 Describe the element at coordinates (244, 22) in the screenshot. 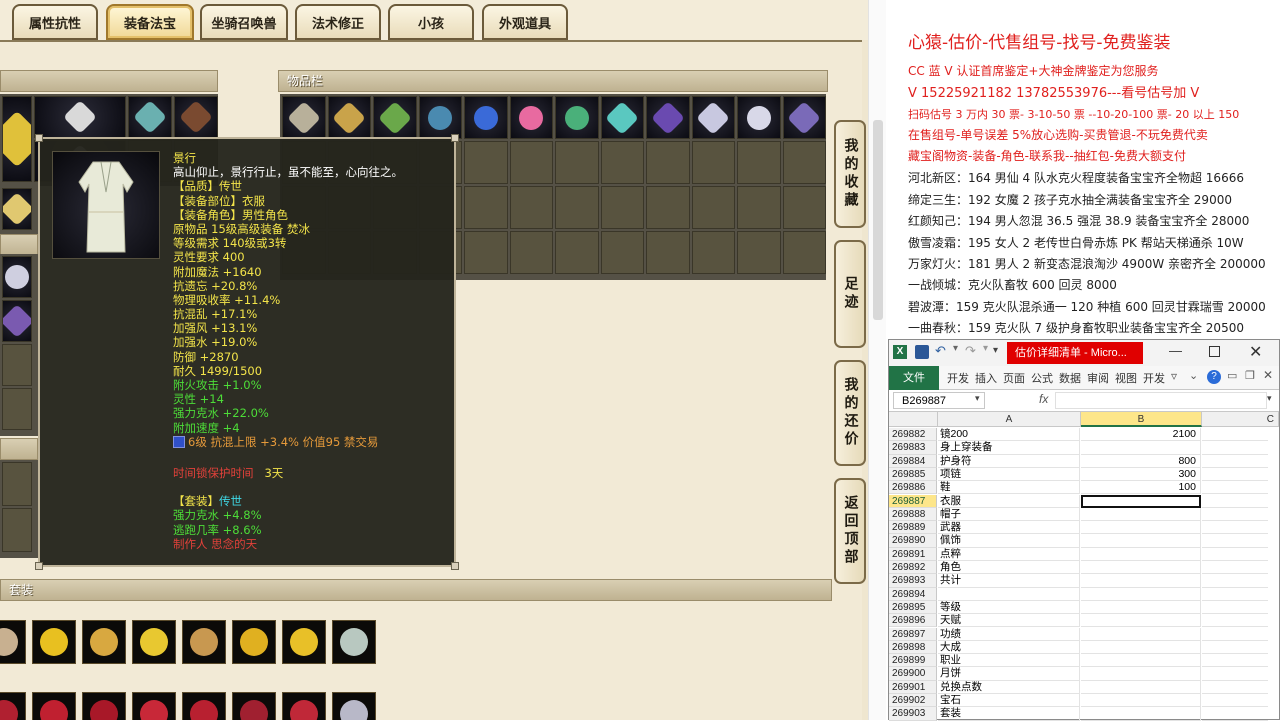

I see `tab-mounts-pets: 坐骑召唤兽` at that location.